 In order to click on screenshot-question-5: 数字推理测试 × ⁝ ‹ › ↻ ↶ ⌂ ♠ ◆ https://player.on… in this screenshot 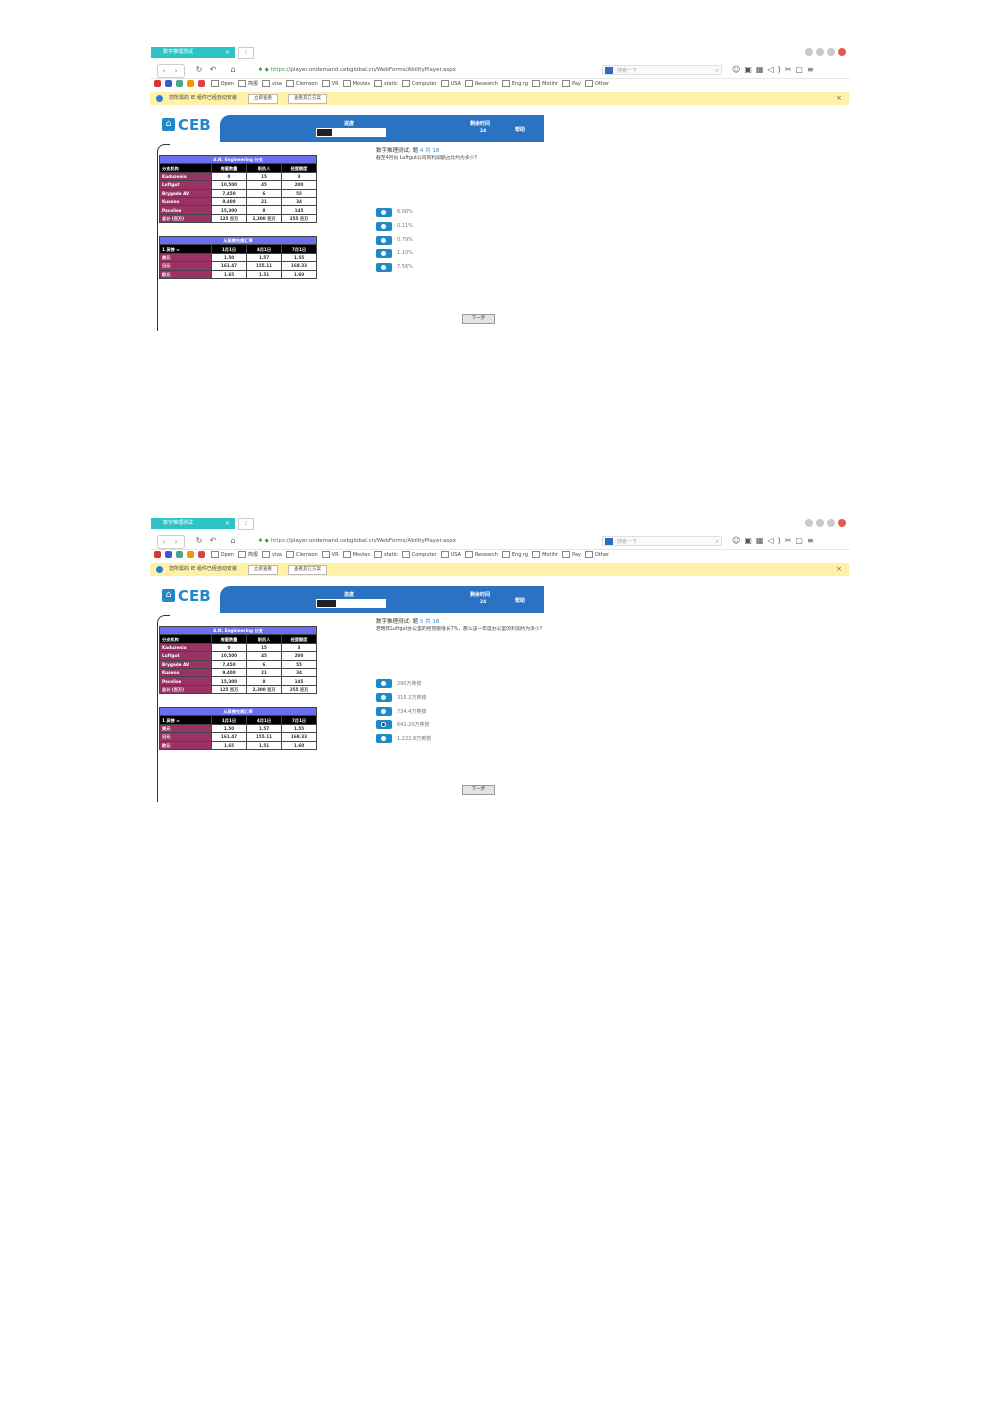, I will do `click(500, 659)`.